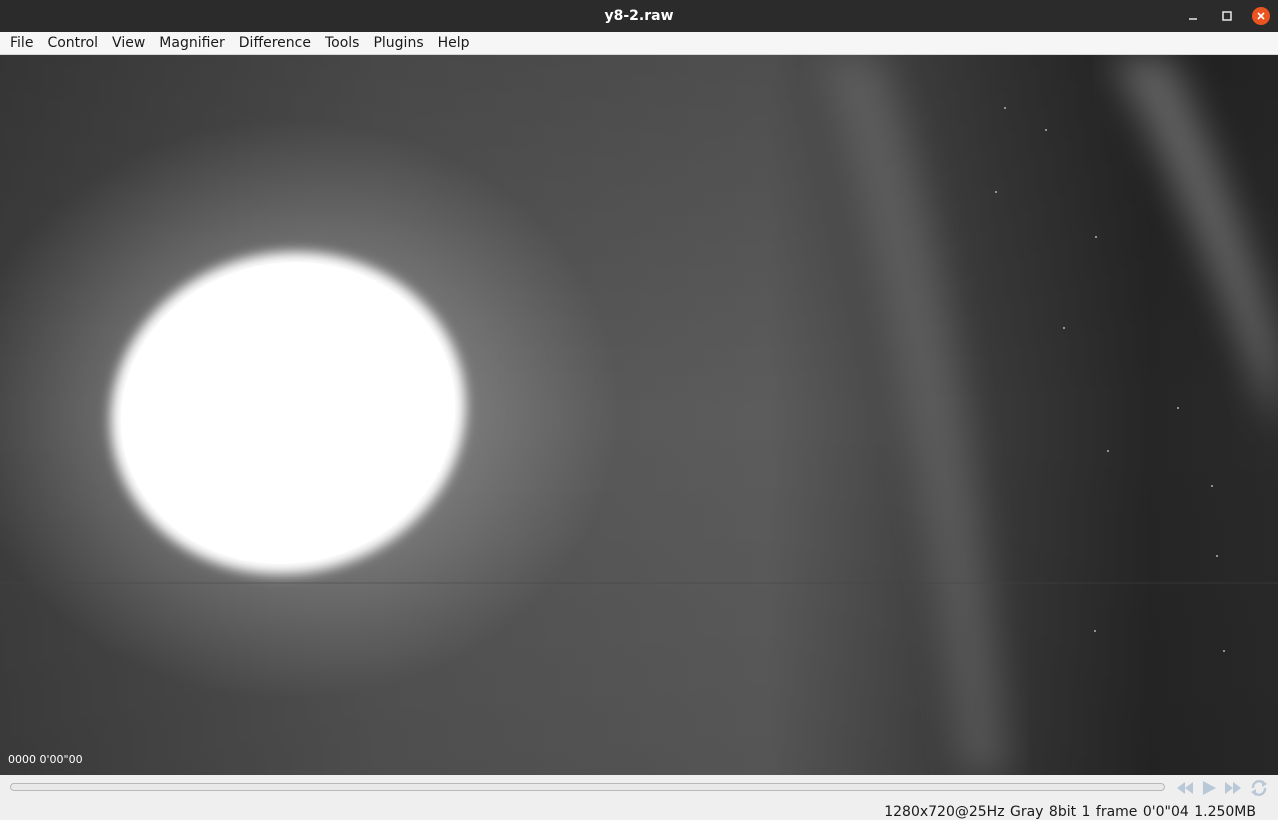 The image size is (1278, 820). I want to click on menu-magnifier: Magnifier, so click(192, 43).